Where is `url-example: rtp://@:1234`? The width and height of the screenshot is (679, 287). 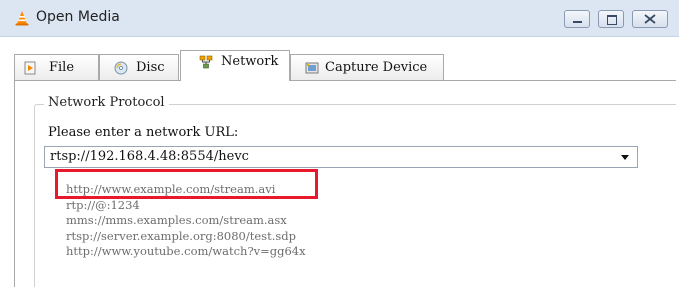 url-example: rtp://@:1234 is located at coordinates (103, 204).